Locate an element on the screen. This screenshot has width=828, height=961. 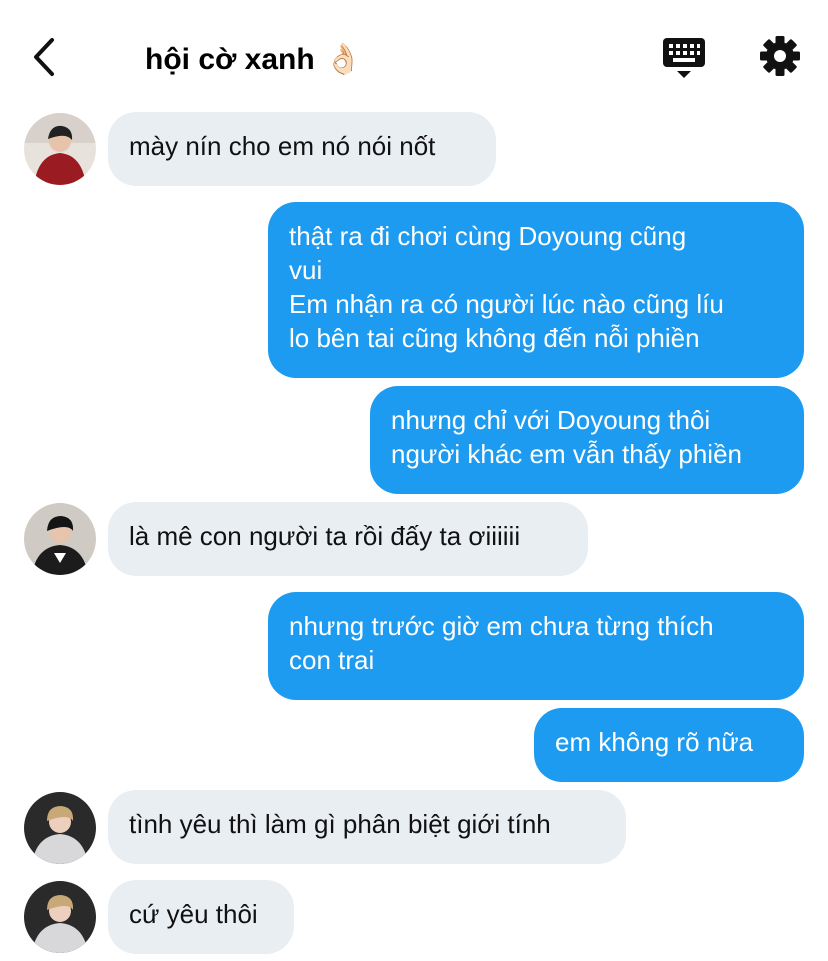
message-text: em không rõ nữa is located at coordinates (654, 742).